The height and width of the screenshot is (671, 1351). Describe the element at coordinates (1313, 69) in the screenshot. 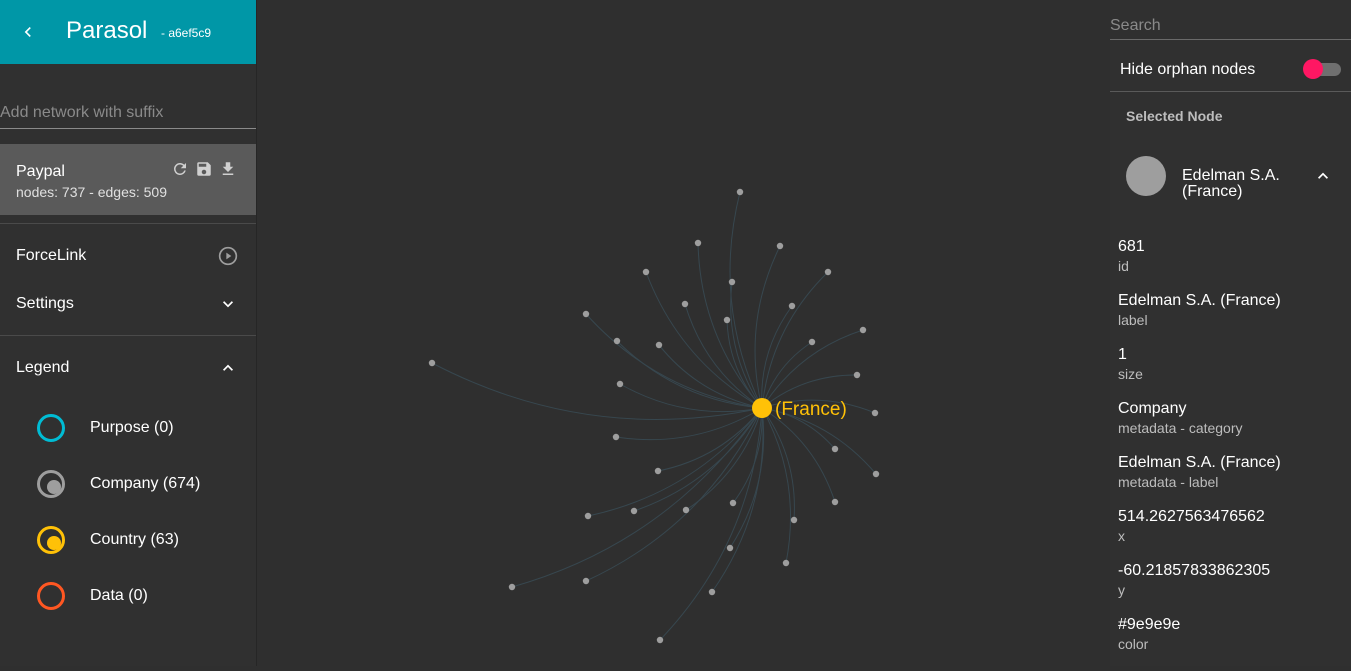

I see `toggle-thumb` at that location.